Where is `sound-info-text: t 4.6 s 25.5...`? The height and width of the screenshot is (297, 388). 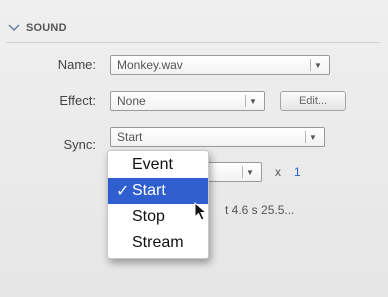 sound-info-text: t 4.6 s 25.5... is located at coordinates (260, 210).